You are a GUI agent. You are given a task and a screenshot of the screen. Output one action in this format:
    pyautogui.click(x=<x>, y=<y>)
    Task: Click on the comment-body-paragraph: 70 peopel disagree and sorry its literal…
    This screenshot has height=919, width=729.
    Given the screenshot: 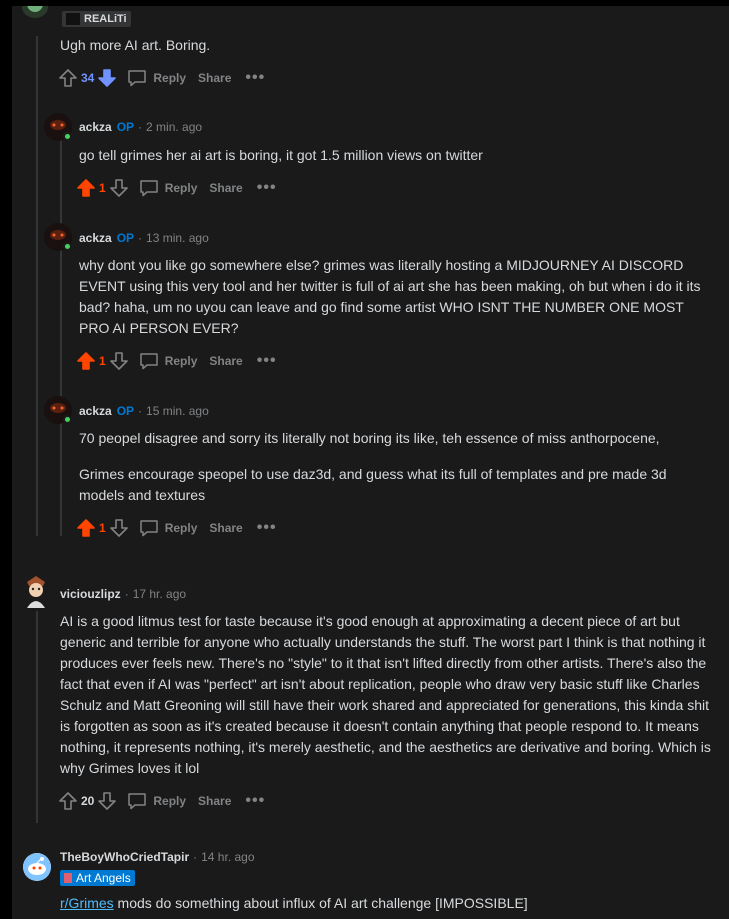 What is the action you would take?
    pyautogui.click(x=369, y=438)
    